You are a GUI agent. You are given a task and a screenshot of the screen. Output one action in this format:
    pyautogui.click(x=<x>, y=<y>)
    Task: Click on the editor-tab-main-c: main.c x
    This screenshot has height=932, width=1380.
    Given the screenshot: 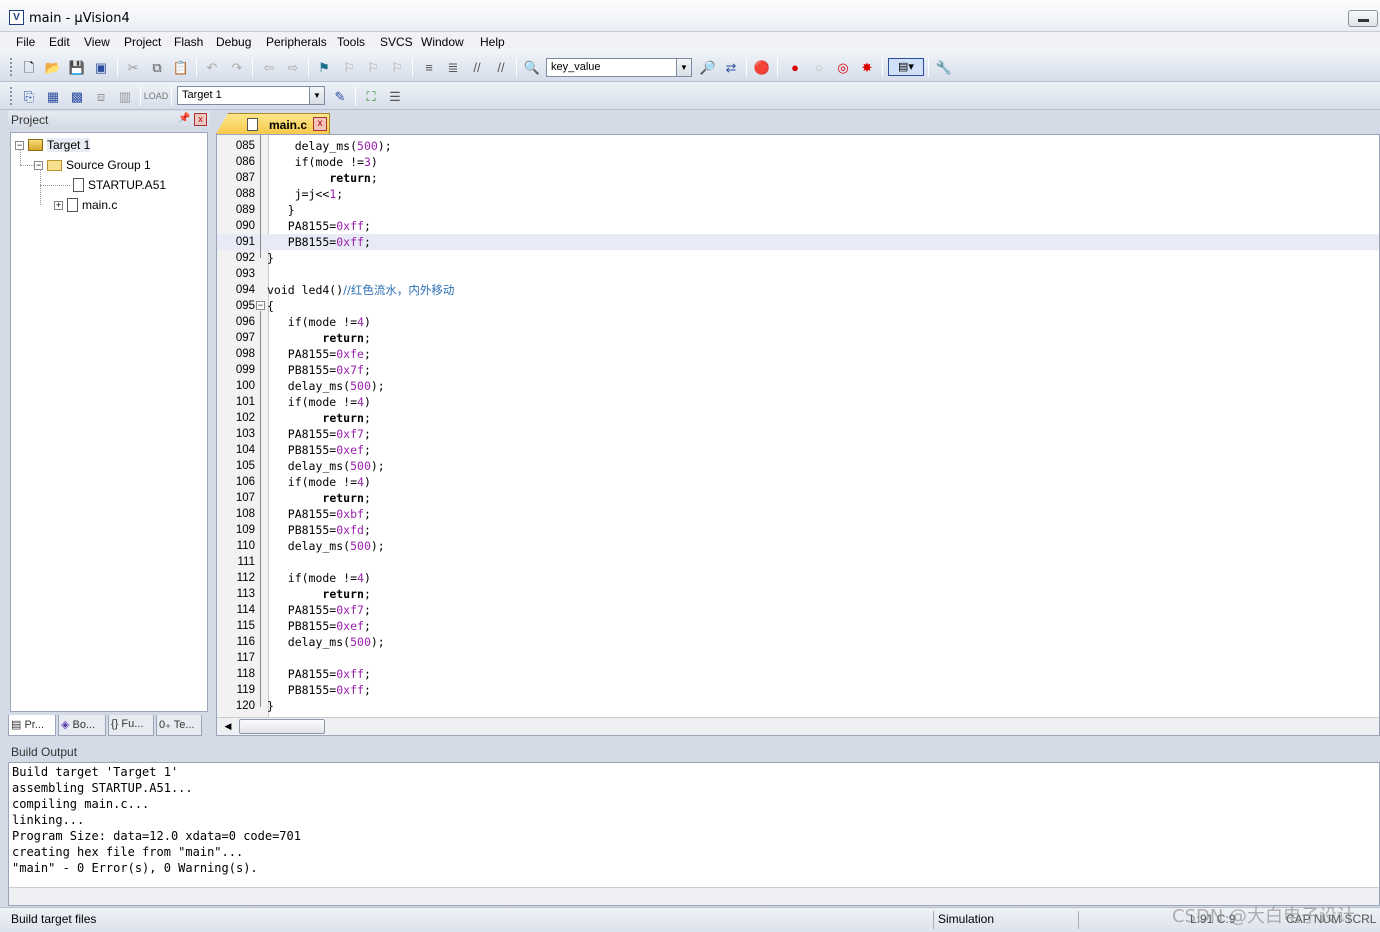 What is the action you would take?
    pyautogui.click(x=273, y=123)
    